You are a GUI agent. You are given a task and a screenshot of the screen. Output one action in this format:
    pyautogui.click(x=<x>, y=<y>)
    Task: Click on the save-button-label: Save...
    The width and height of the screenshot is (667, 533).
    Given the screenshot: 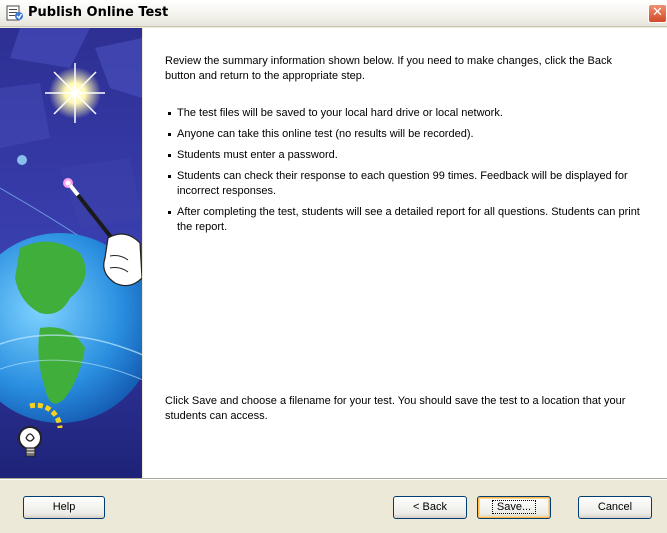 What is the action you would take?
    pyautogui.click(x=514, y=507)
    